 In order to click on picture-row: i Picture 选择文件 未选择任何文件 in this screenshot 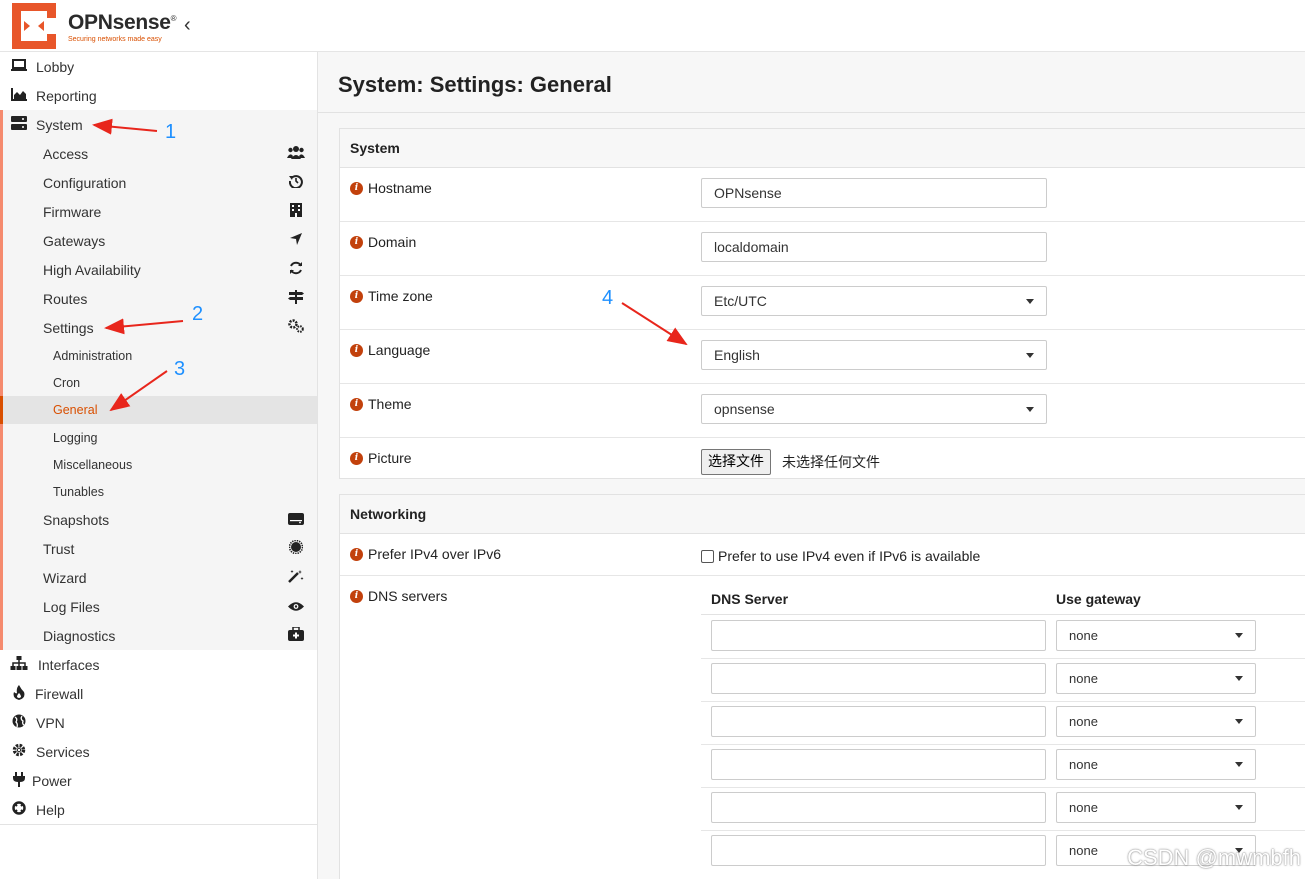, I will do `click(822, 461)`.